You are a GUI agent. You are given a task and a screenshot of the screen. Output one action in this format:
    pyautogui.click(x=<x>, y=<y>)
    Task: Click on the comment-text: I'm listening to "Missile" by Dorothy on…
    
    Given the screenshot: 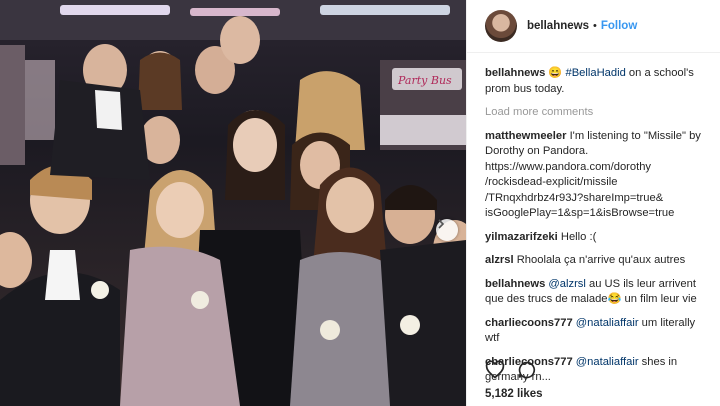 What is the action you would take?
    pyautogui.click(x=593, y=174)
    